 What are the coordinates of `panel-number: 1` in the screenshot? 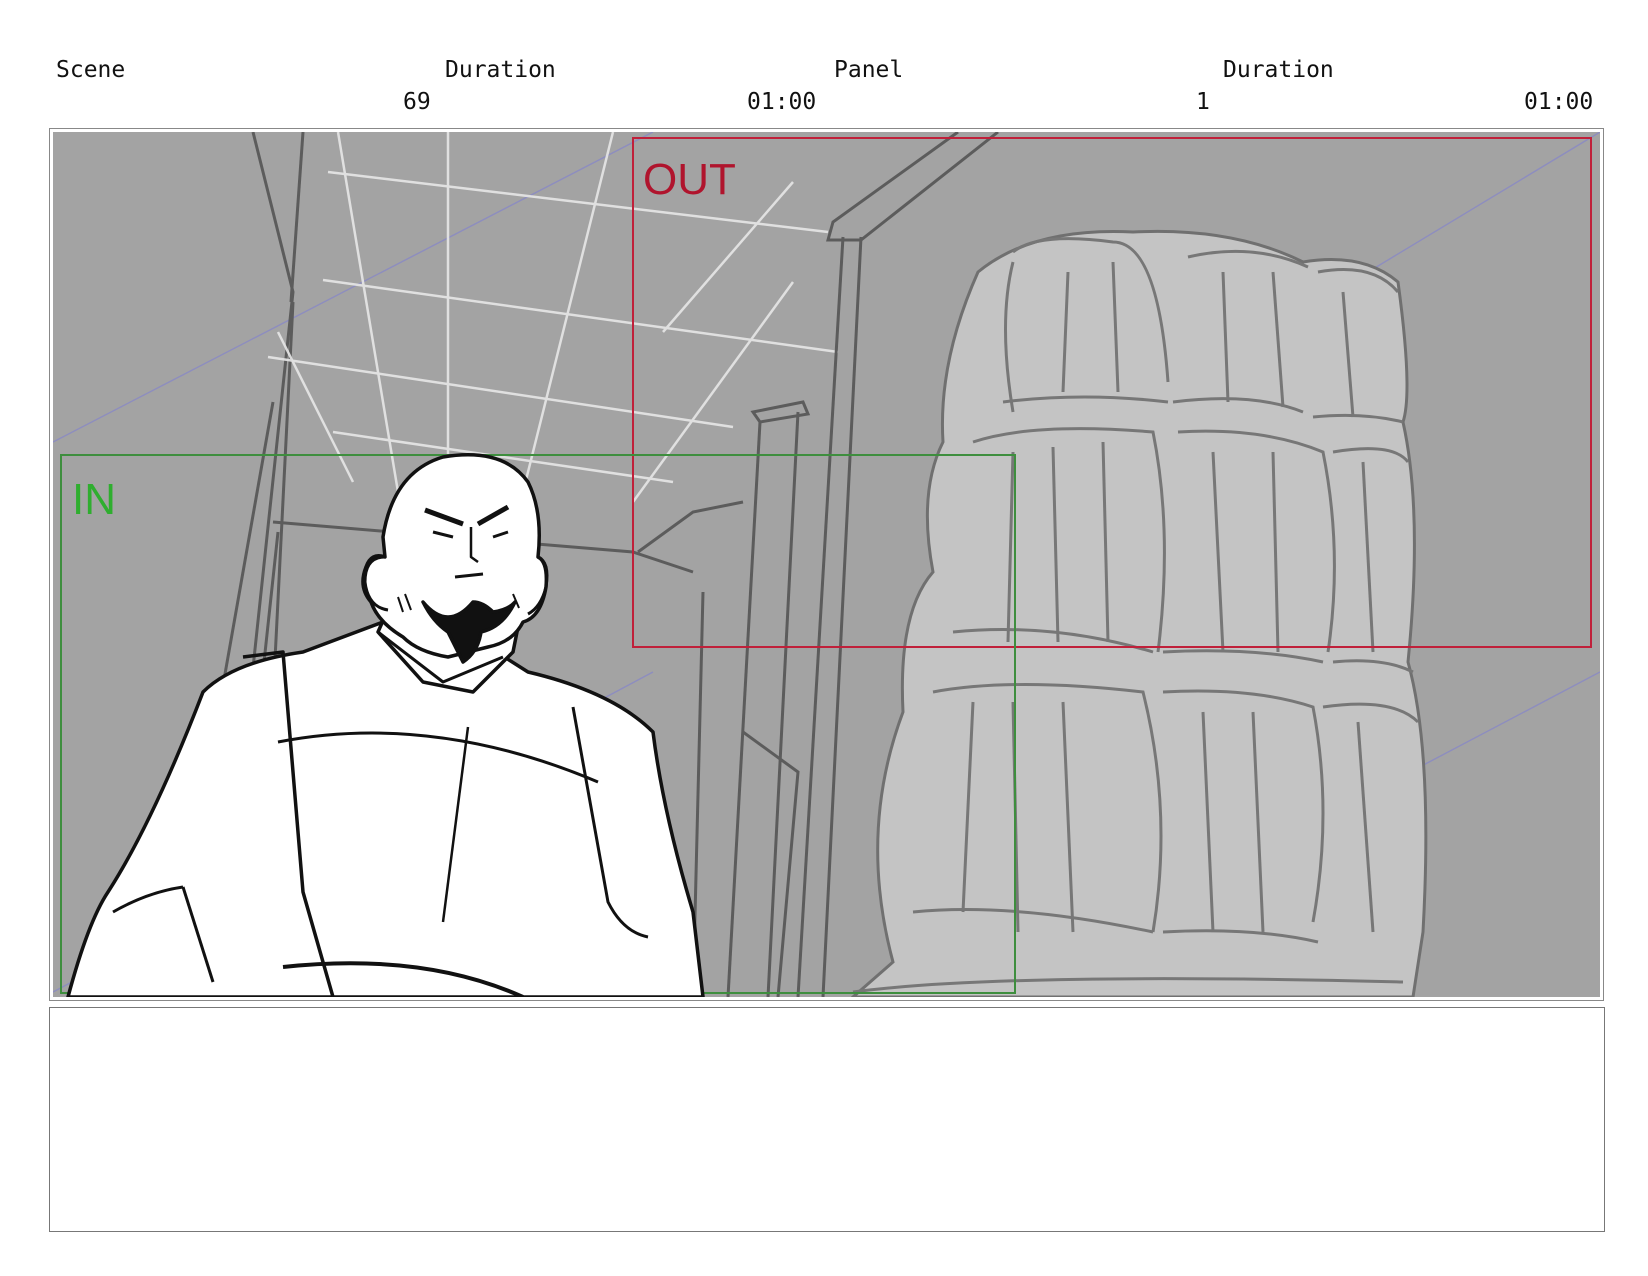 It's located at (1203, 102).